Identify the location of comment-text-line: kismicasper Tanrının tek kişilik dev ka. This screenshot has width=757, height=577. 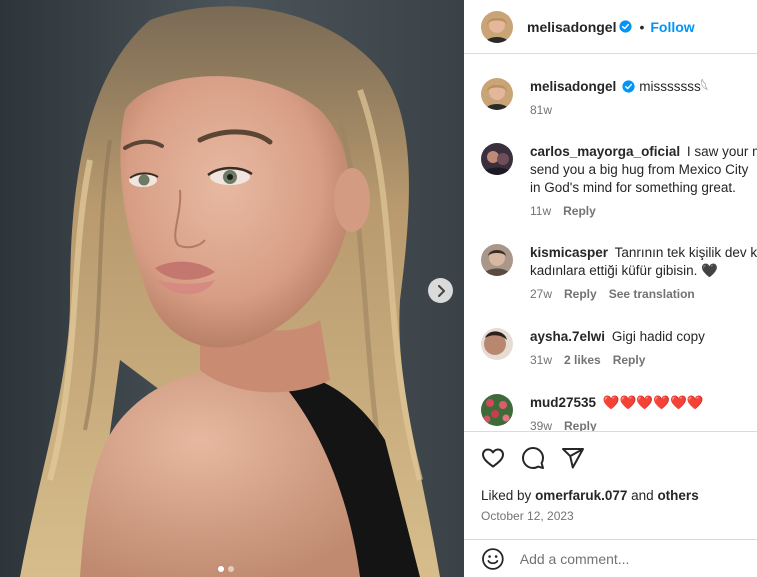
(643, 253).